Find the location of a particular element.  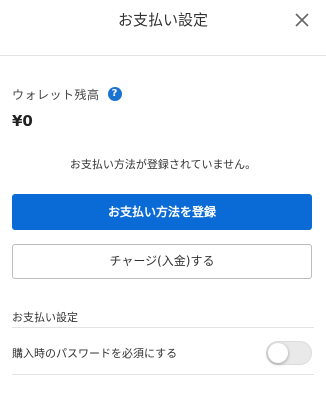

wallet-balance-value: ¥0 is located at coordinates (22, 121).